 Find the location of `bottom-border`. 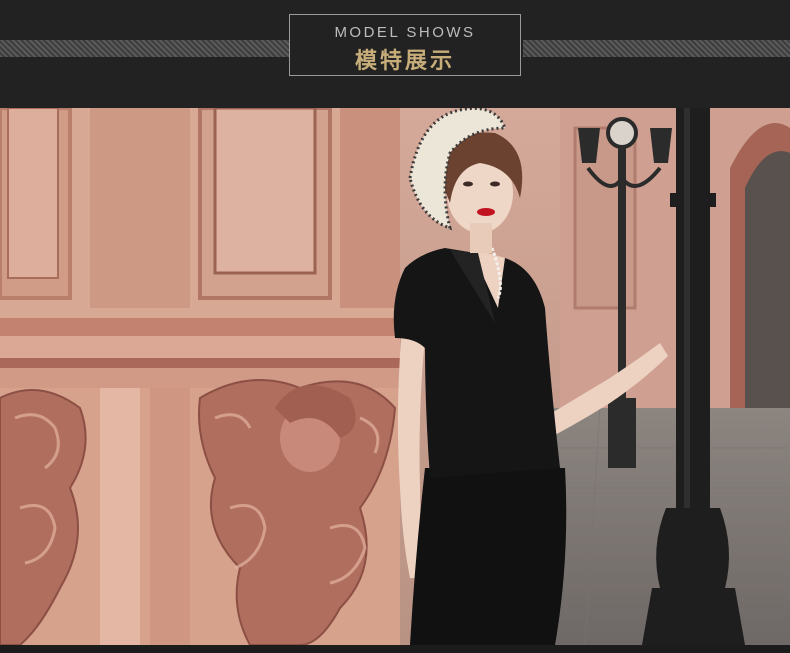

bottom-border is located at coordinates (395, 649).